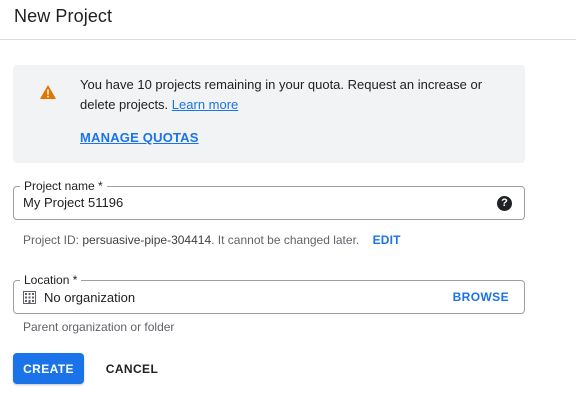 Image resolution: width=576 pixels, height=406 pixels. Describe the element at coordinates (387, 240) in the screenshot. I see `edit-project-id-button: EDIT` at that location.